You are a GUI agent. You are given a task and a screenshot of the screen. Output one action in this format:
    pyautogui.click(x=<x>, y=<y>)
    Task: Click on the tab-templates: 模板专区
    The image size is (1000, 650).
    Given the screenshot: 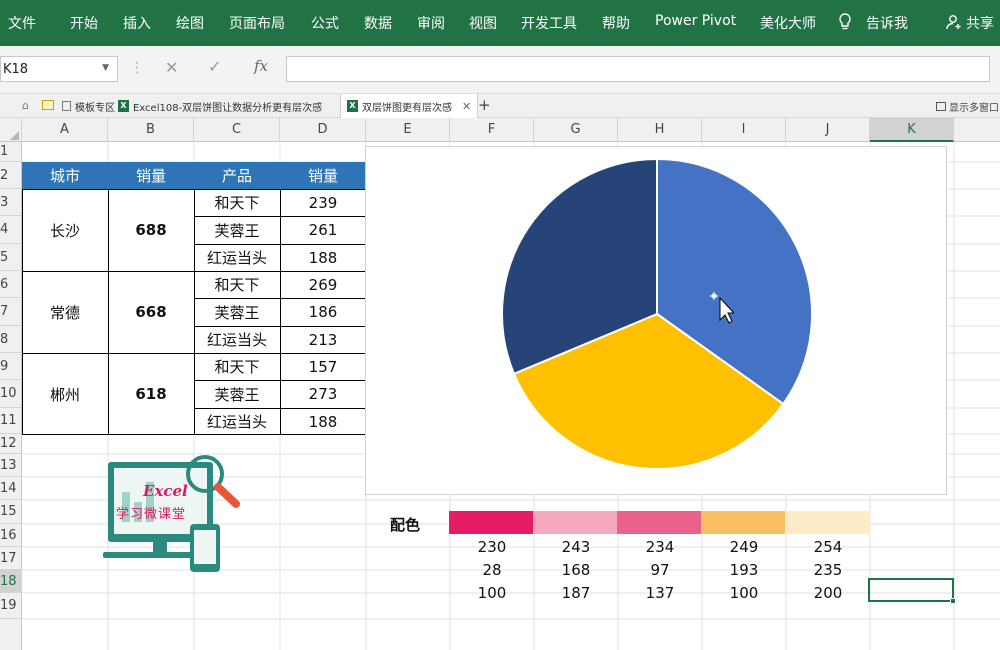 What is the action you would take?
    pyautogui.click(x=88, y=106)
    